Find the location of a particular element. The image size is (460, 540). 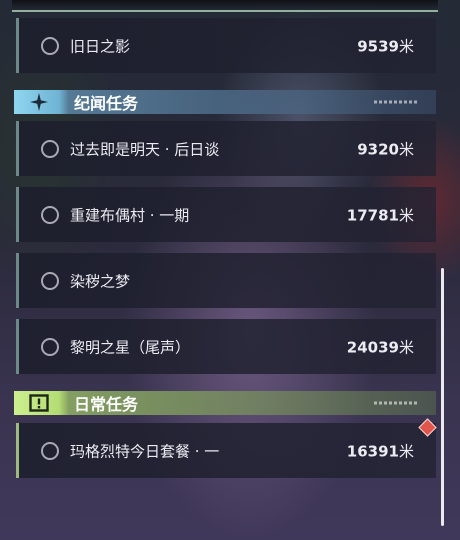

quest-distance: 16391米 is located at coordinates (380, 451).